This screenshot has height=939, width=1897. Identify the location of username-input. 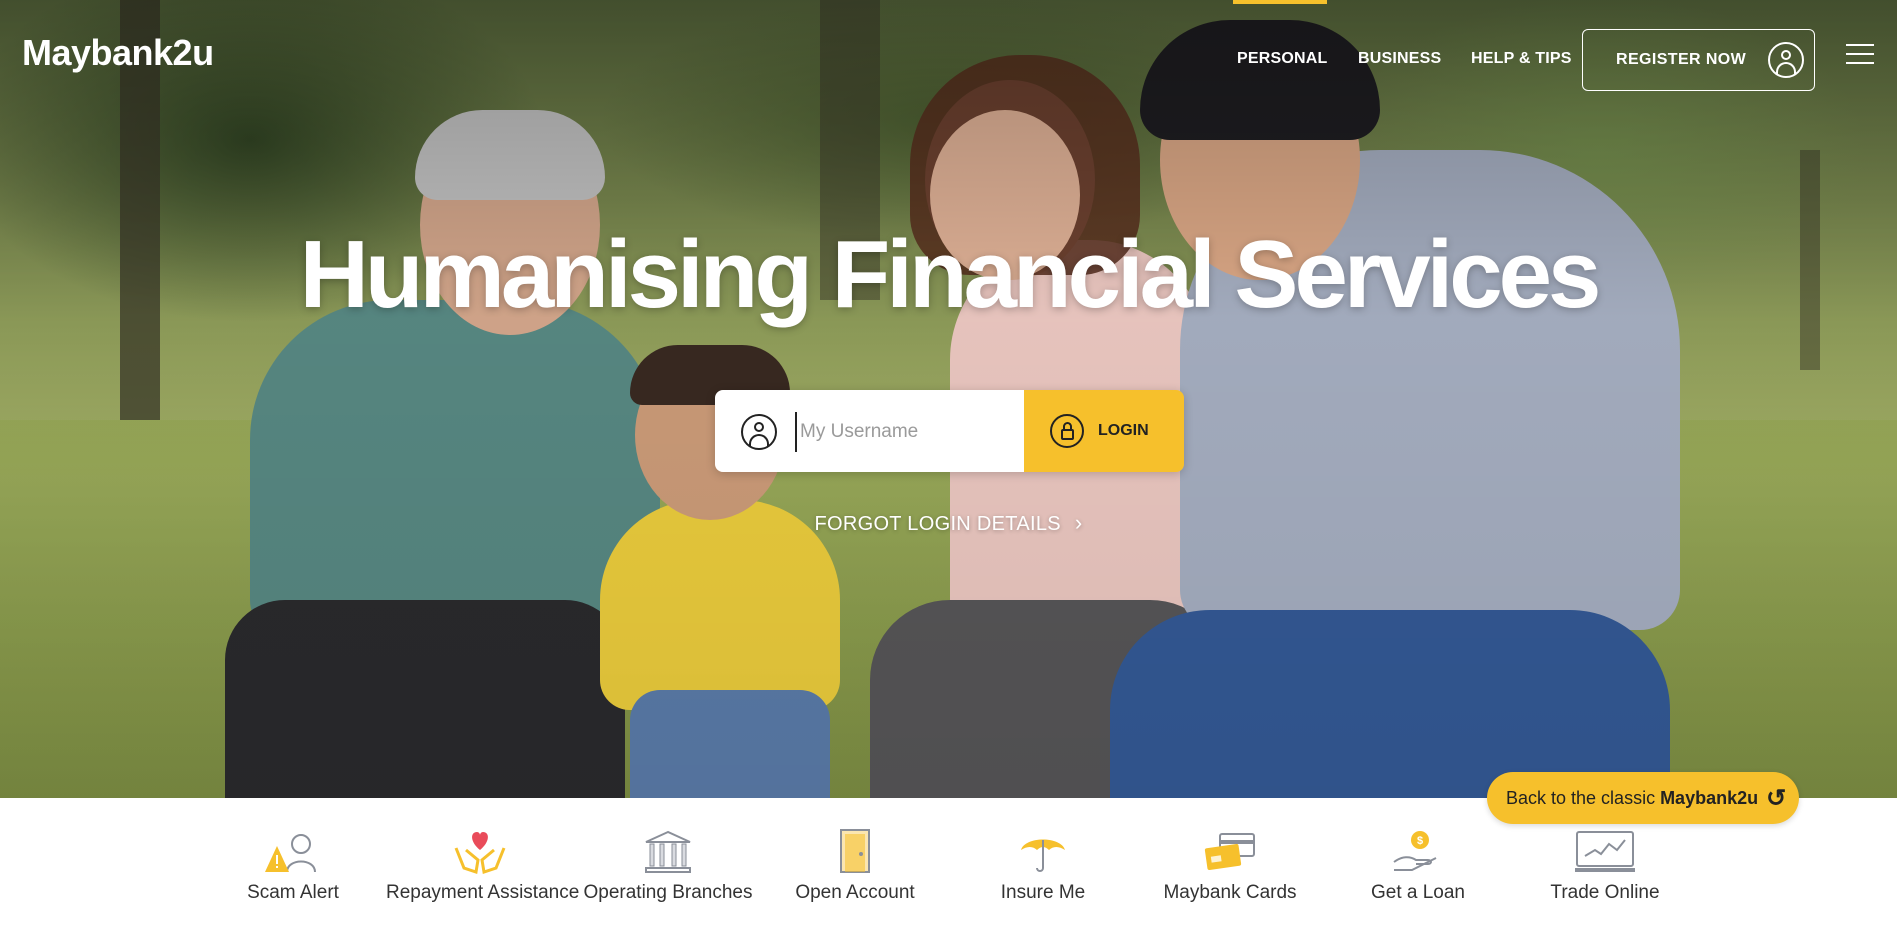
(900, 432).